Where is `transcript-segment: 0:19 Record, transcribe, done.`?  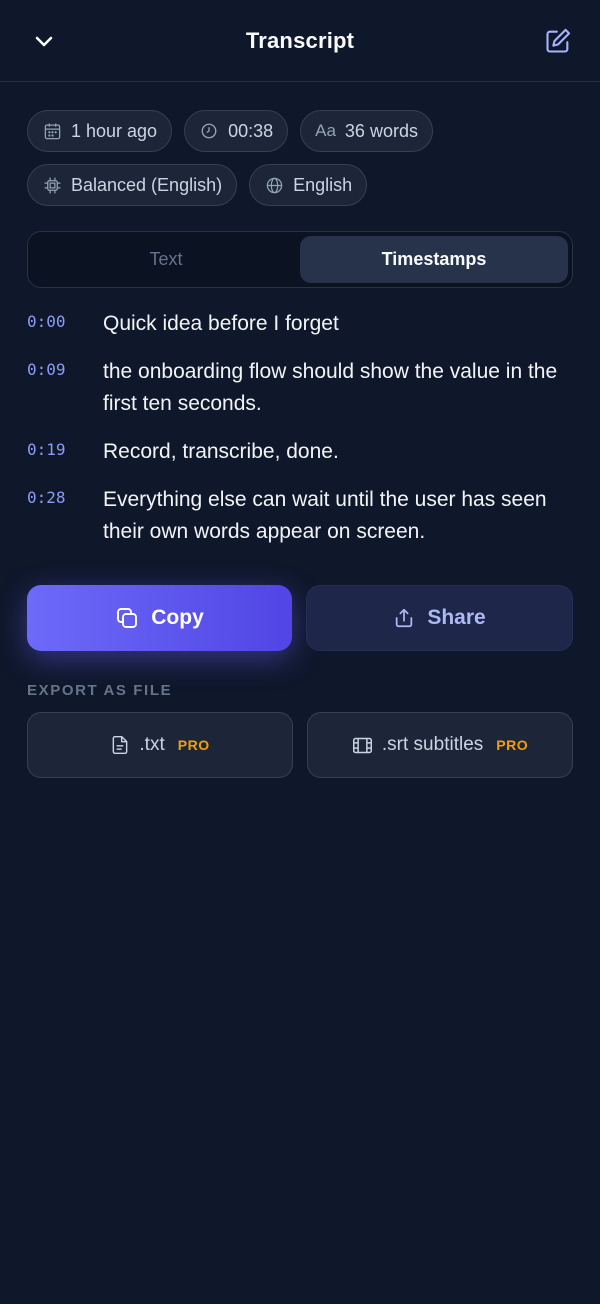
transcript-segment: 0:19 Record, transcribe, done. is located at coordinates (300, 452).